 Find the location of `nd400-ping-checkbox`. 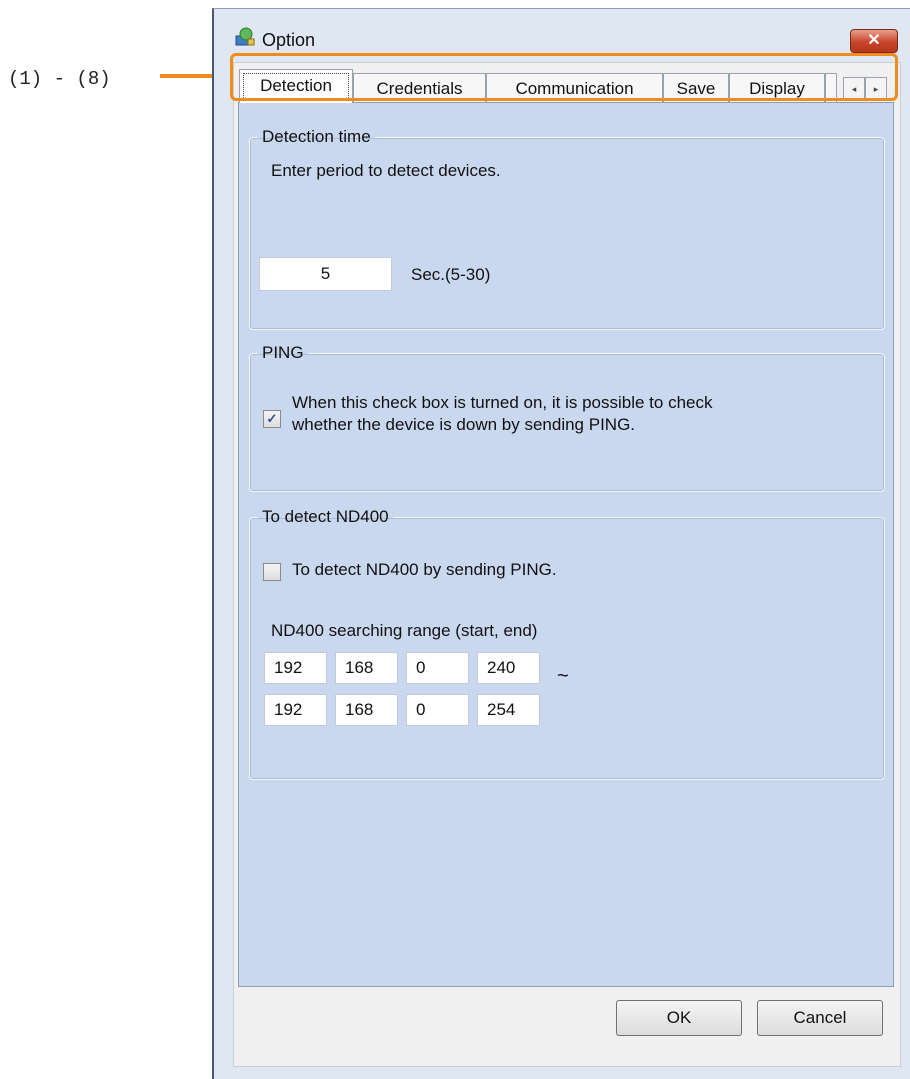

nd400-ping-checkbox is located at coordinates (272, 572).